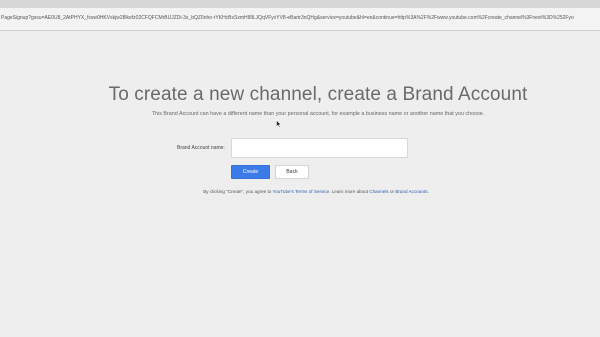 This screenshot has height=337, width=600. Describe the element at coordinates (300, 4) in the screenshot. I see `browser-tab-strip` at that location.